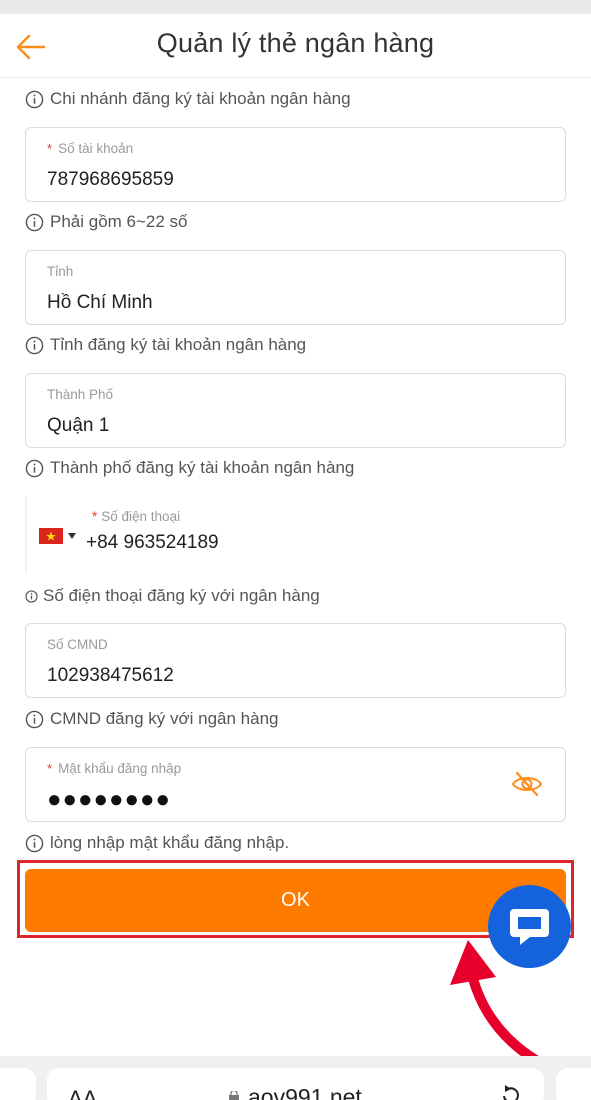 The image size is (591, 1100). What do you see at coordinates (234, 1095) in the screenshot?
I see `lock-icon` at bounding box center [234, 1095].